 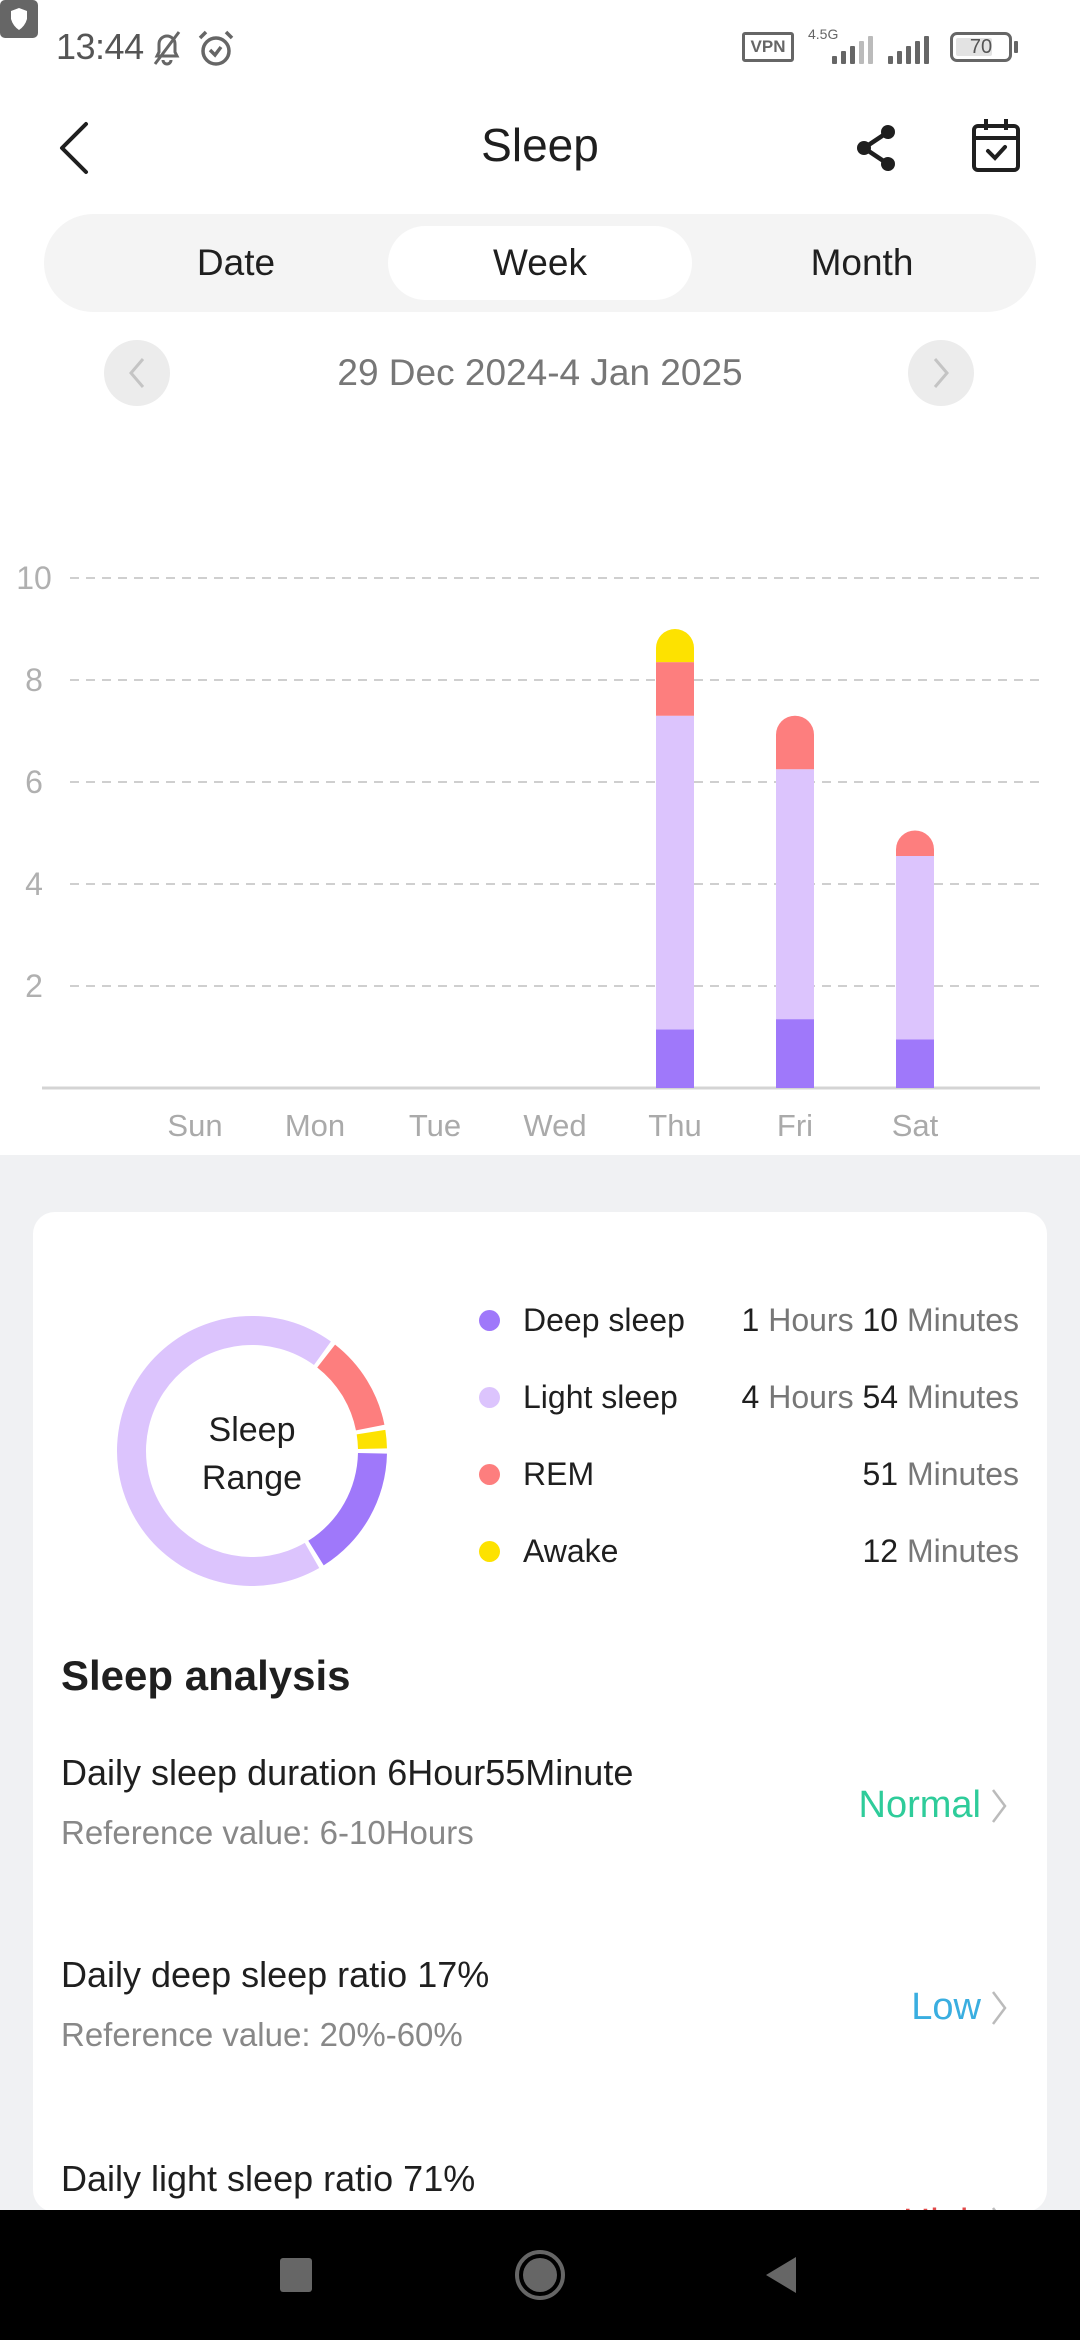 I want to click on minutes-value: 51, so click(x=880, y=1474).